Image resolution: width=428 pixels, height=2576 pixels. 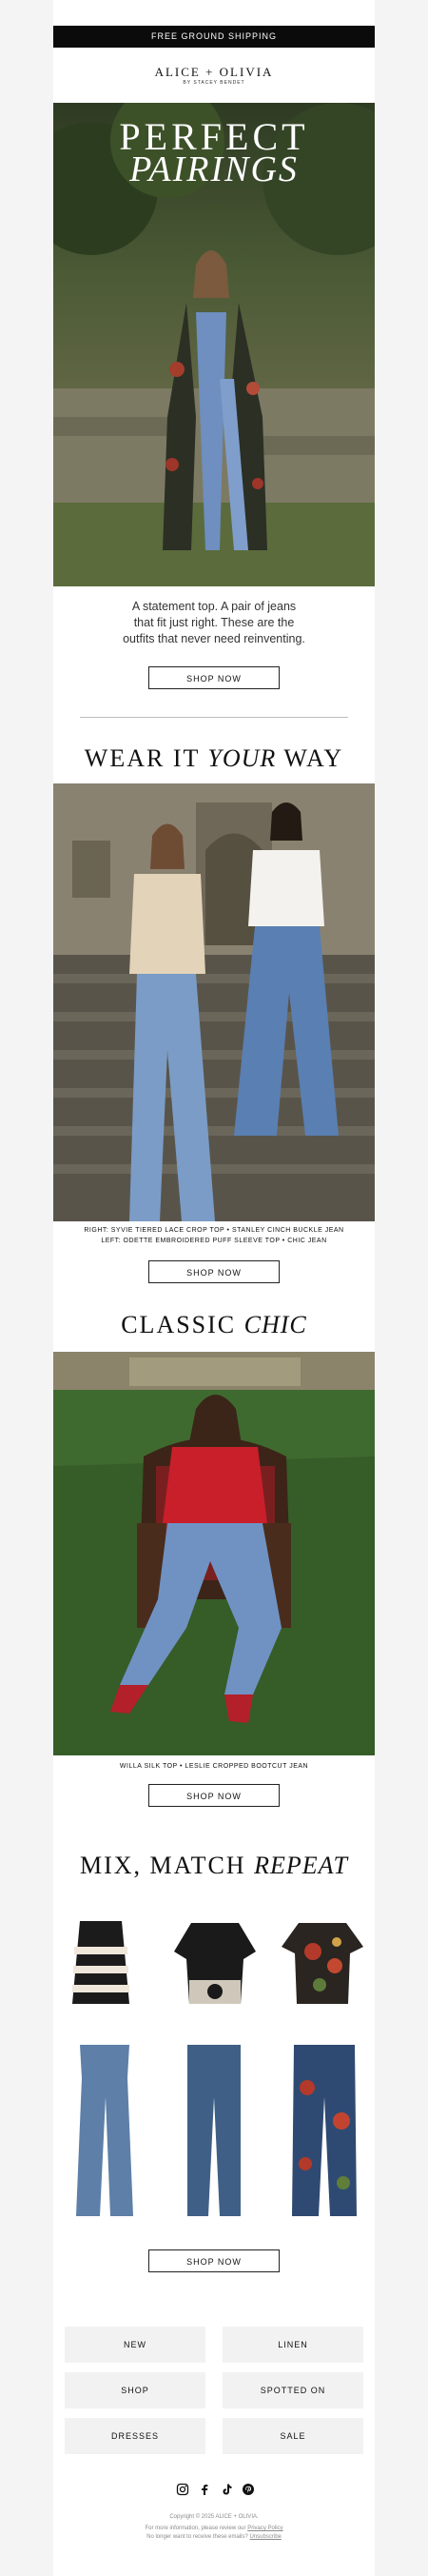 I want to click on product-embroidered-jean, so click(x=324, y=2130).